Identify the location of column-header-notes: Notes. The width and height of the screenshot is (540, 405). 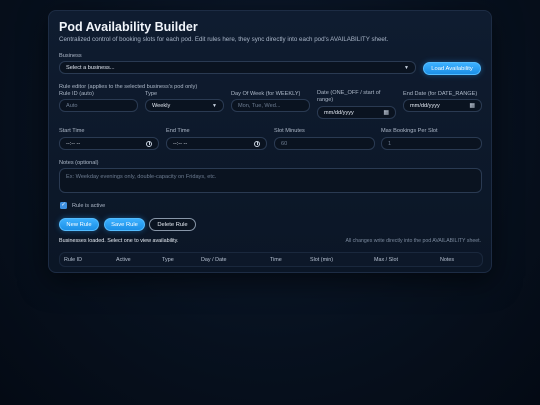
(447, 260).